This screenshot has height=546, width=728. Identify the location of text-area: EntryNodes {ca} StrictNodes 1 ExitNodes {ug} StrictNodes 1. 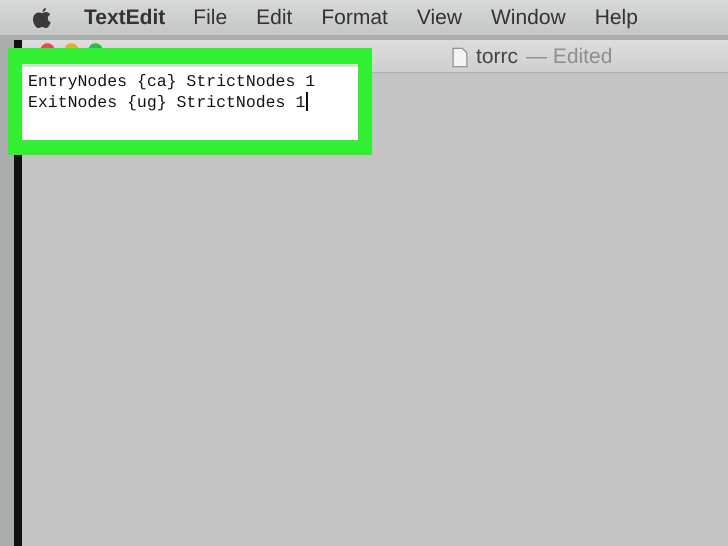
(190, 102).